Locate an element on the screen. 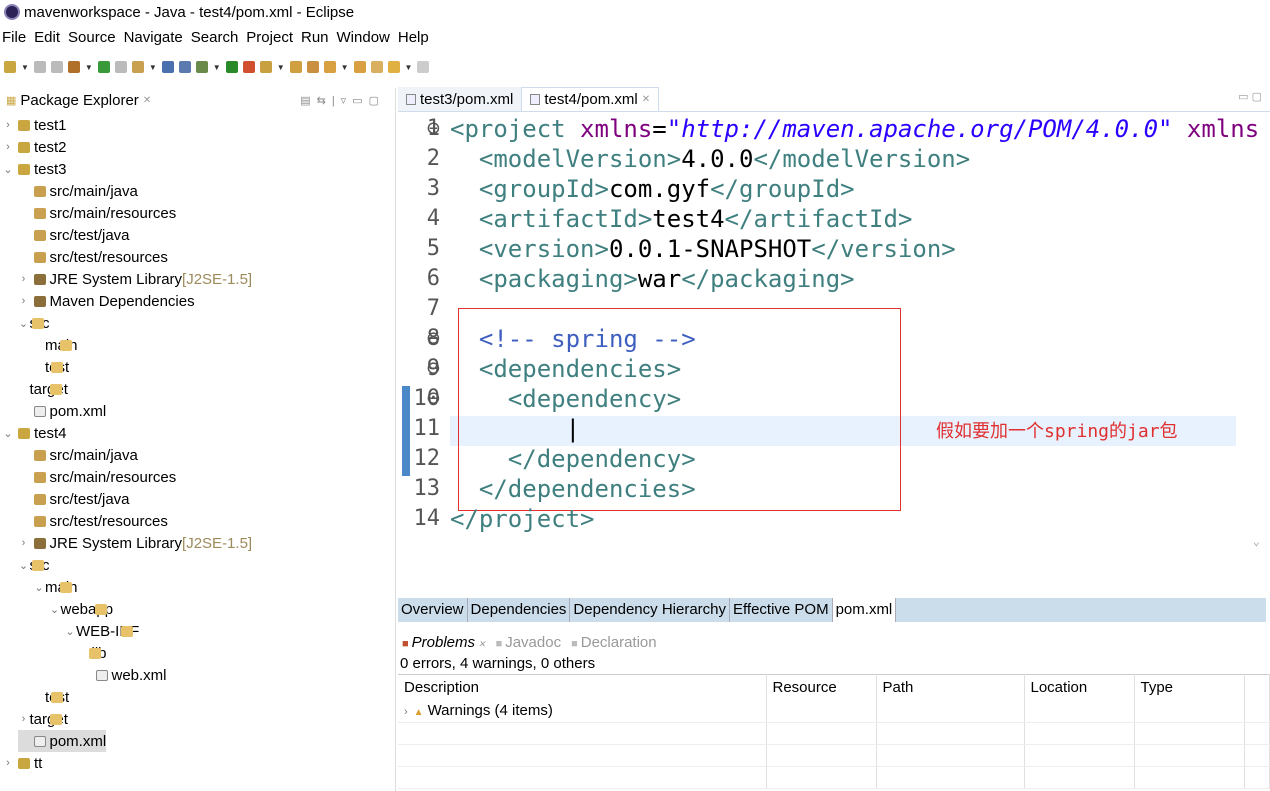 The height and width of the screenshot is (791, 1270). tree-item: › target is located at coordinates (43, 719).